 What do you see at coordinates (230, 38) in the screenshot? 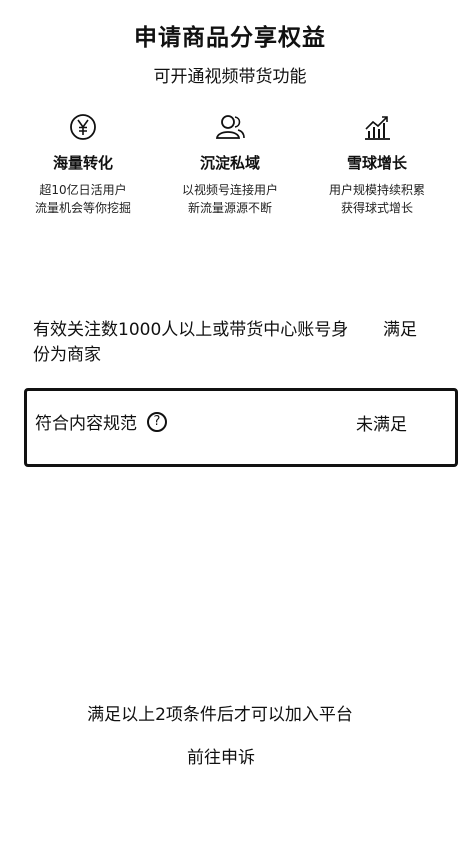
I see `page-title: 申请商品分享权益` at bounding box center [230, 38].